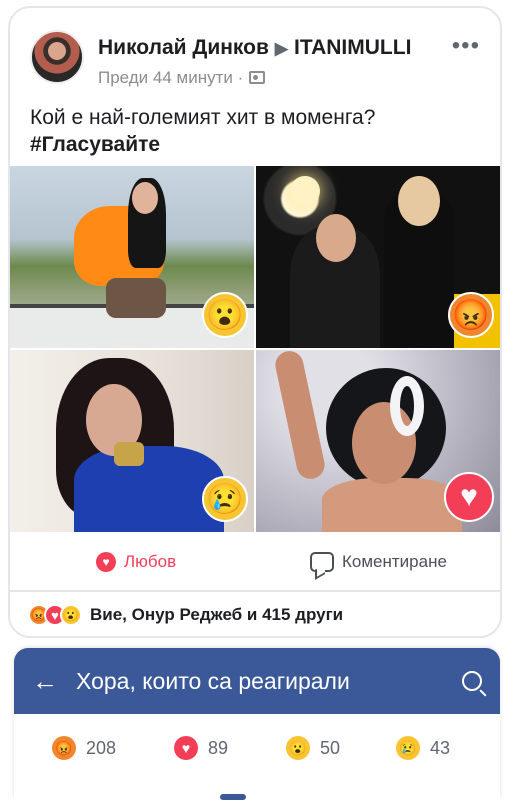 The width and height of the screenshot is (512, 800). What do you see at coordinates (64, 748) in the screenshot?
I see `angry-icon: 😡` at bounding box center [64, 748].